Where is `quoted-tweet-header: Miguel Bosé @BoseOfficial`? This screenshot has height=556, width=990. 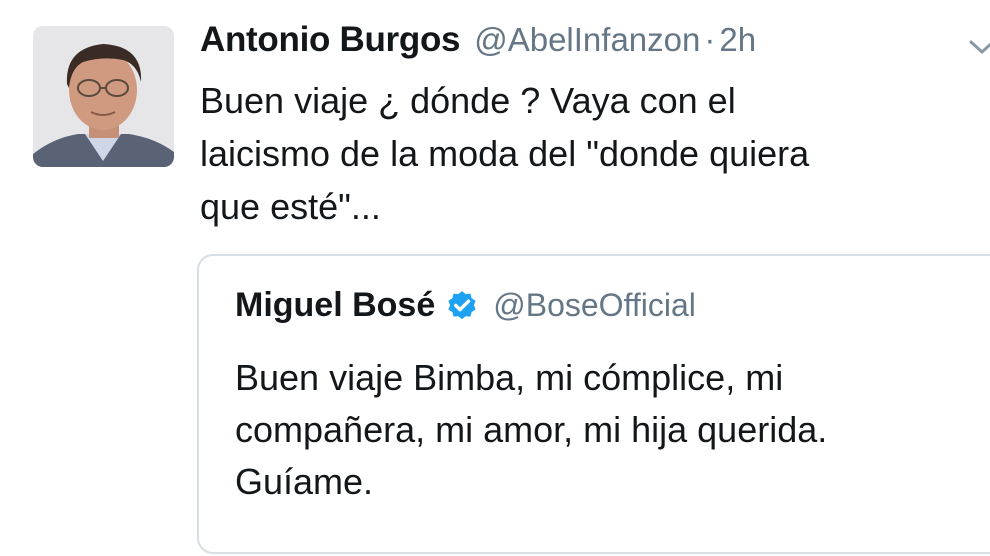
quoted-tweet-header: Miguel Bosé @BoseOfficial is located at coordinates (465, 305).